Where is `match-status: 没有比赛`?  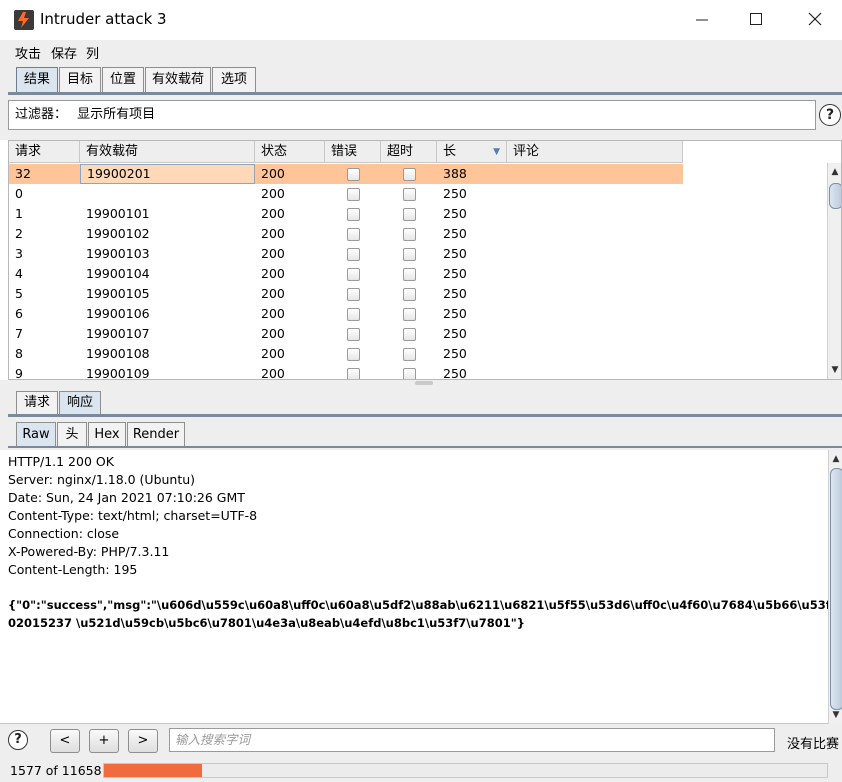
match-status: 没有比赛 is located at coordinates (813, 744).